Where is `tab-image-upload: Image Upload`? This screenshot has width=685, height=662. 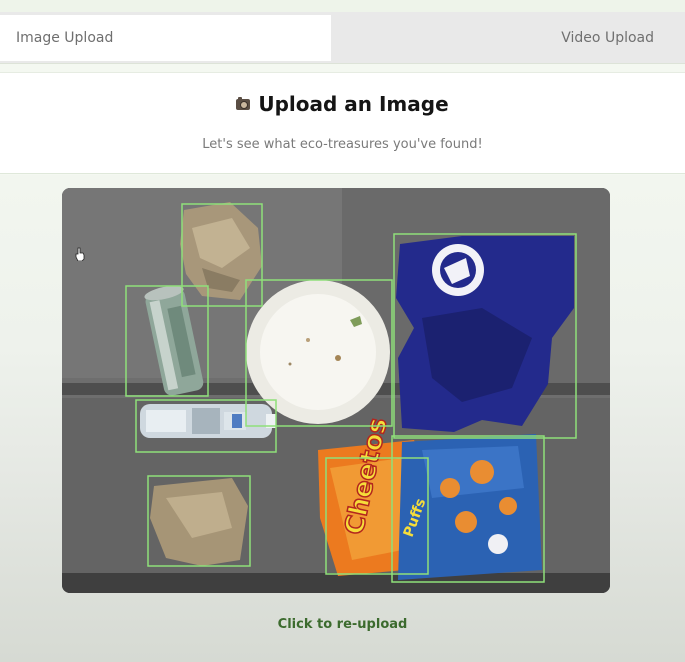
tab-image-upload: Image Upload is located at coordinates (165, 38).